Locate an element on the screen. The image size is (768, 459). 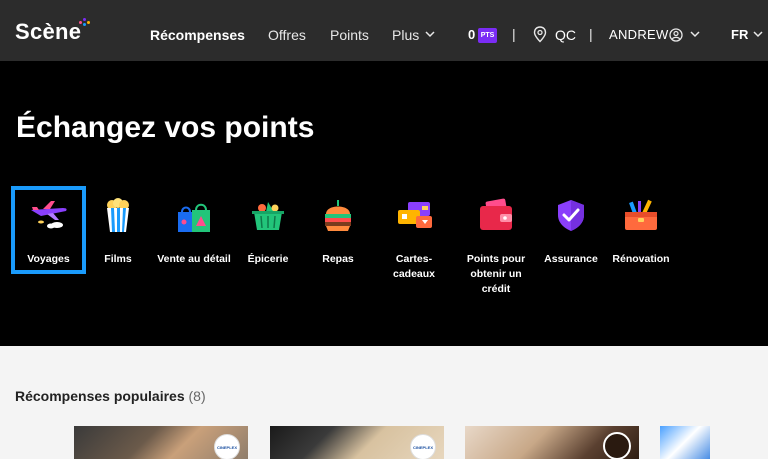
nav-rewards: Récompenses is located at coordinates (197, 35).